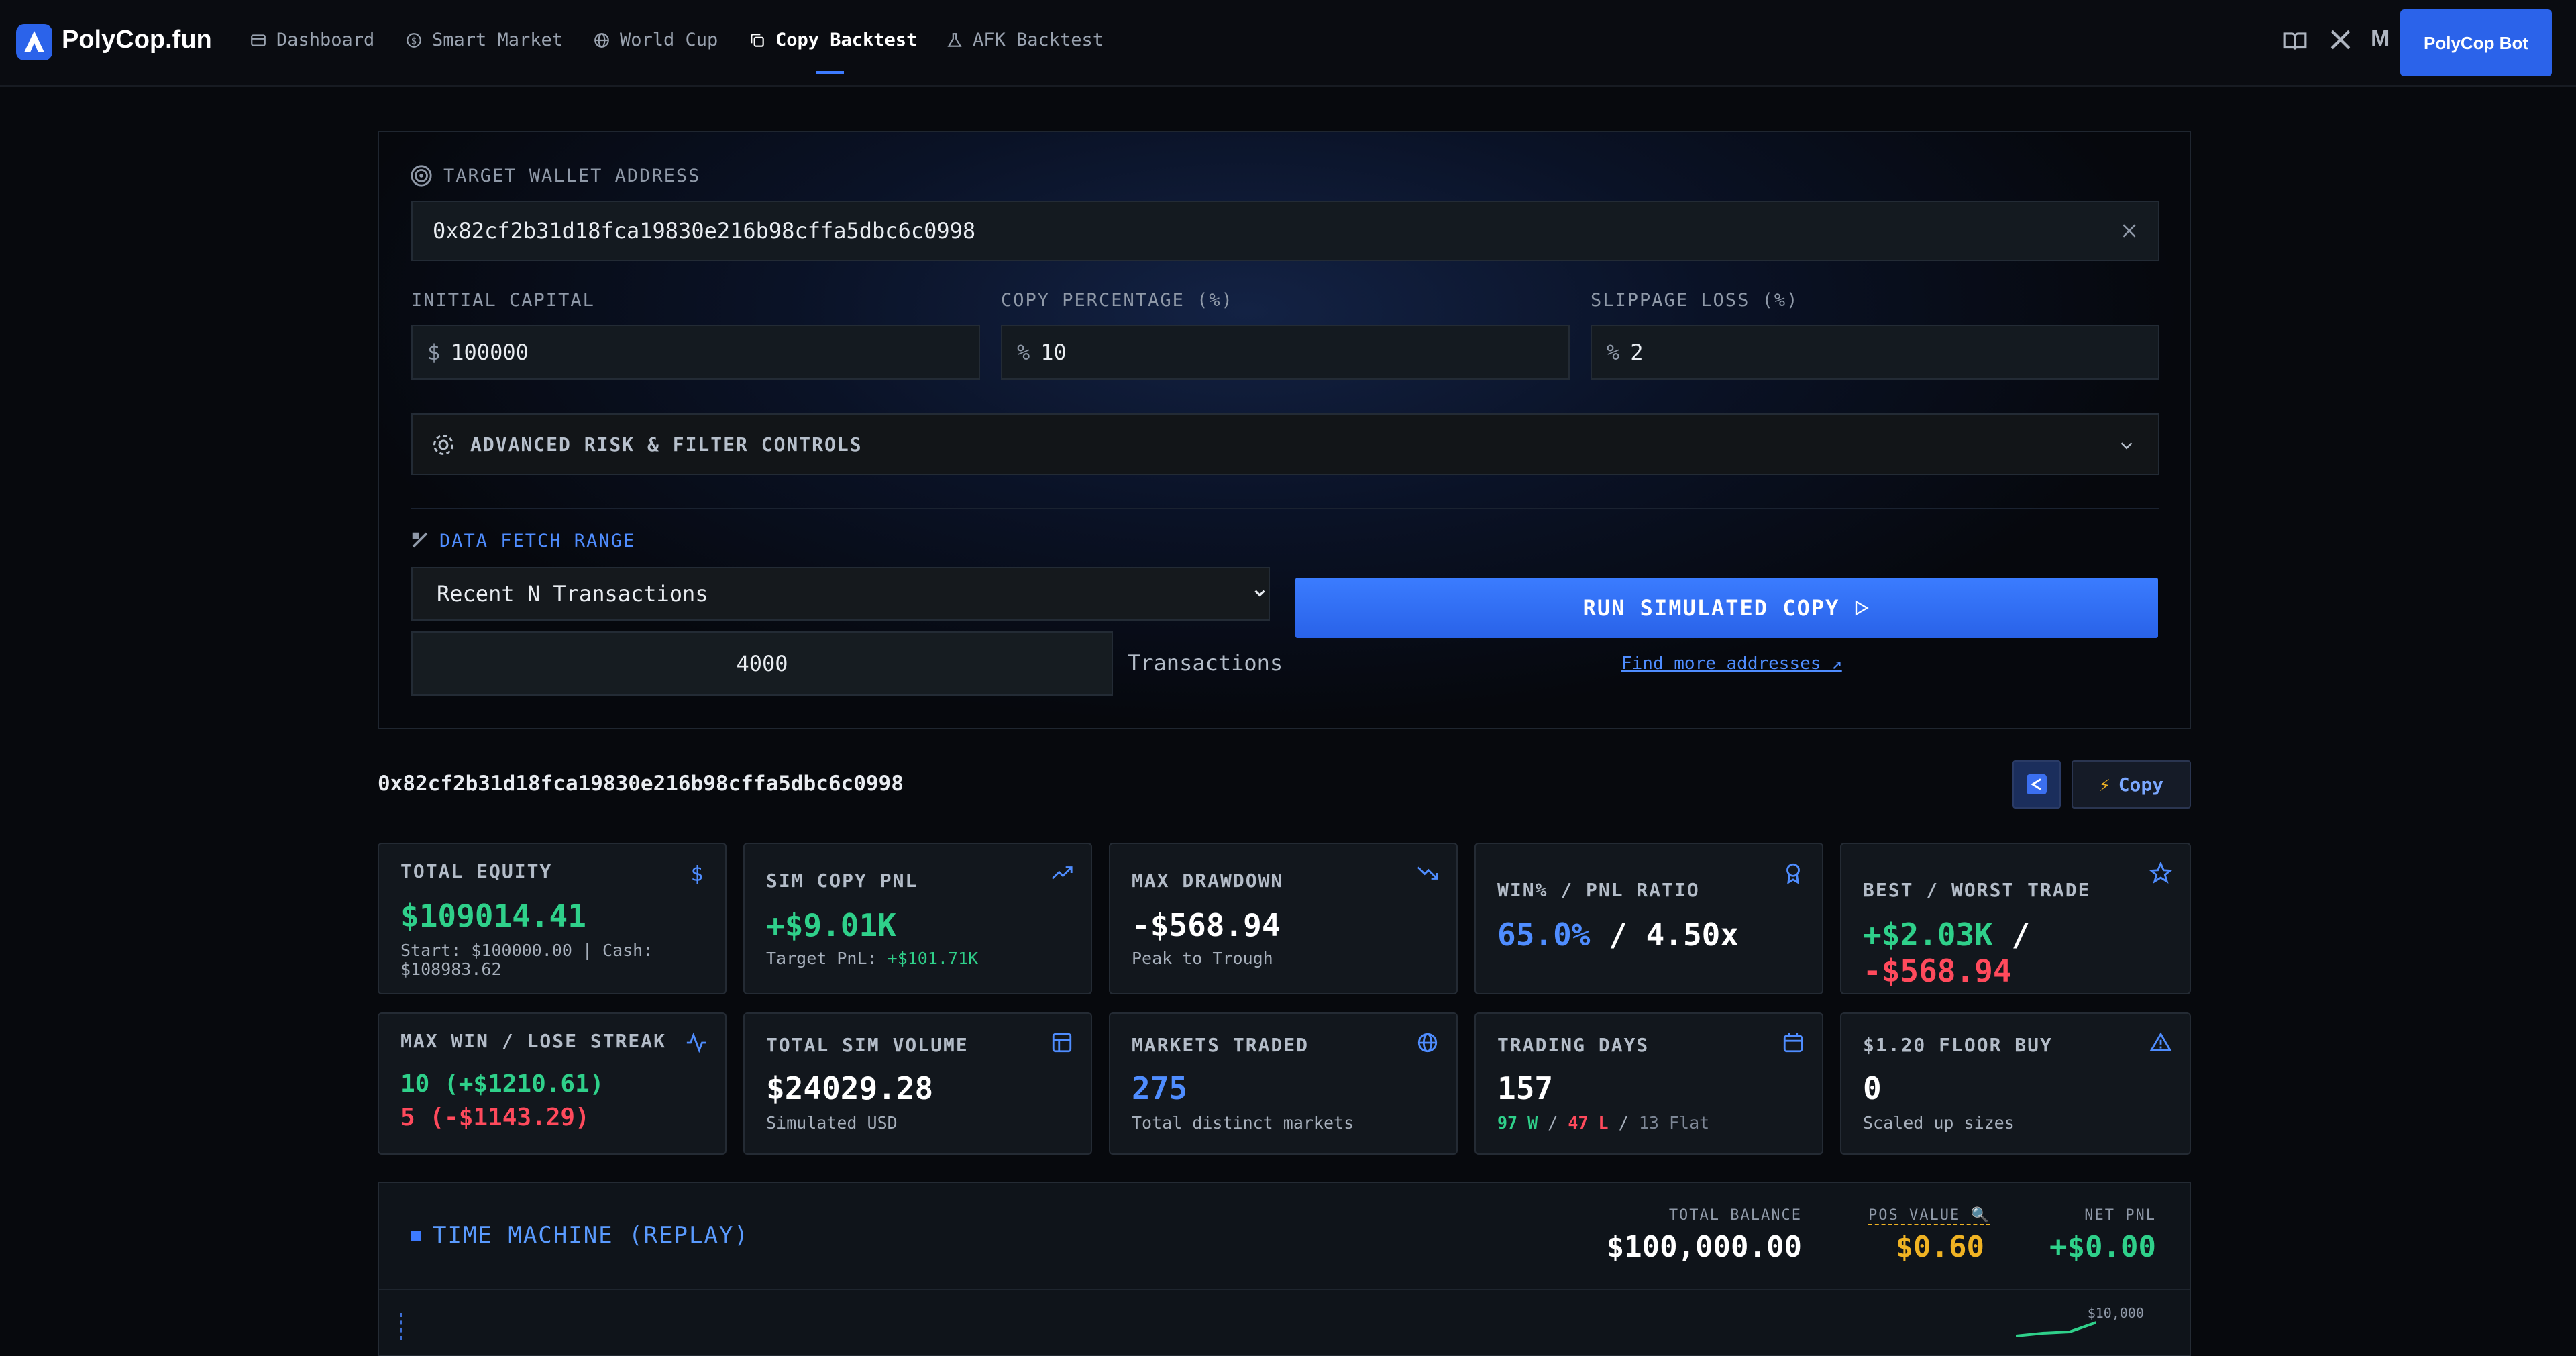 Image resolution: width=2576 pixels, height=1356 pixels. What do you see at coordinates (840, 594) in the screenshot?
I see `fetch-mode-select: Recent N Transactions` at bounding box center [840, 594].